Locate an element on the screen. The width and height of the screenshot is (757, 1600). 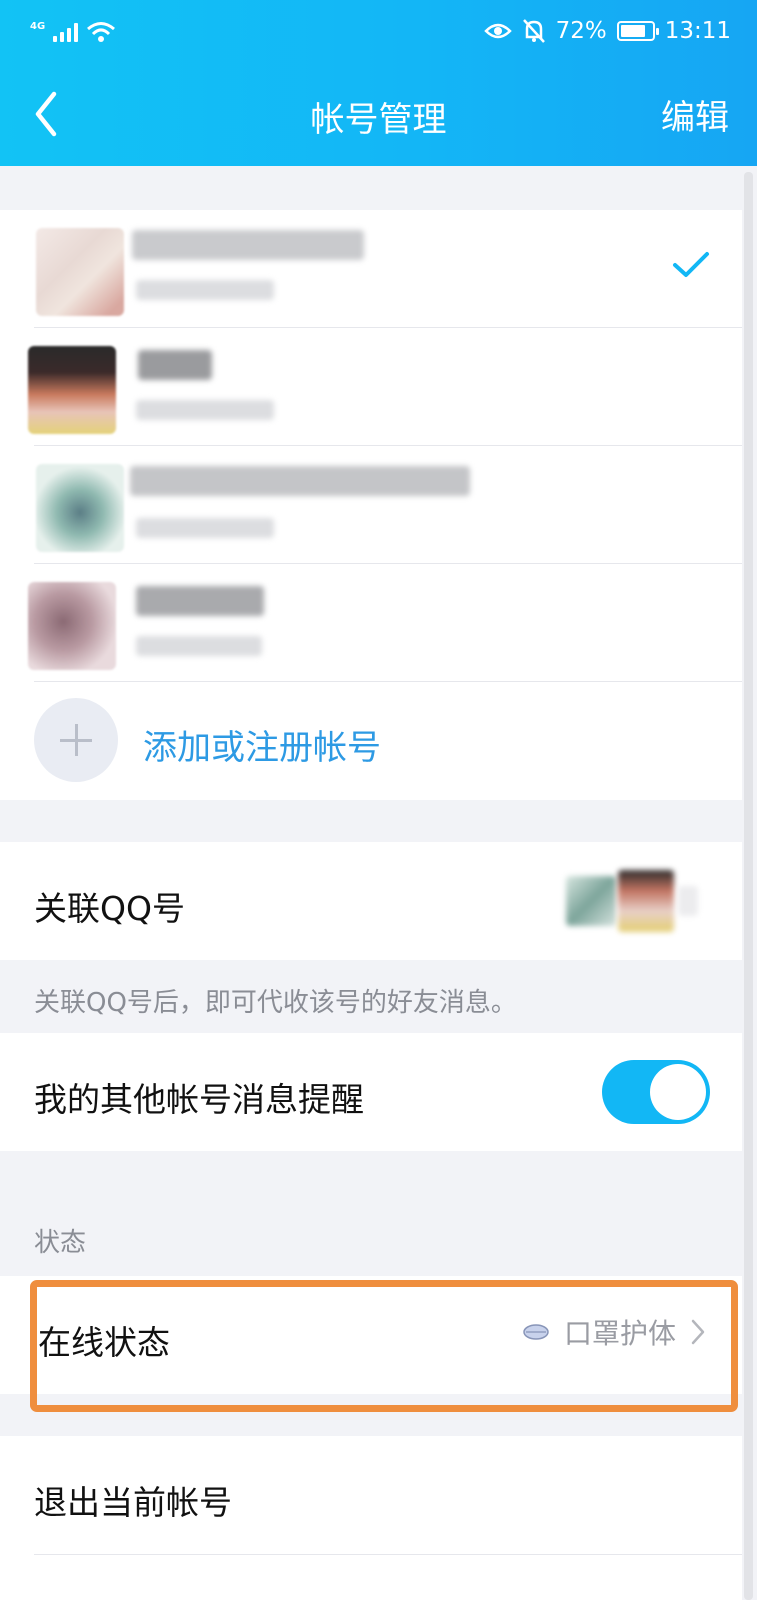
wifi-icon is located at coordinates (101, 32).